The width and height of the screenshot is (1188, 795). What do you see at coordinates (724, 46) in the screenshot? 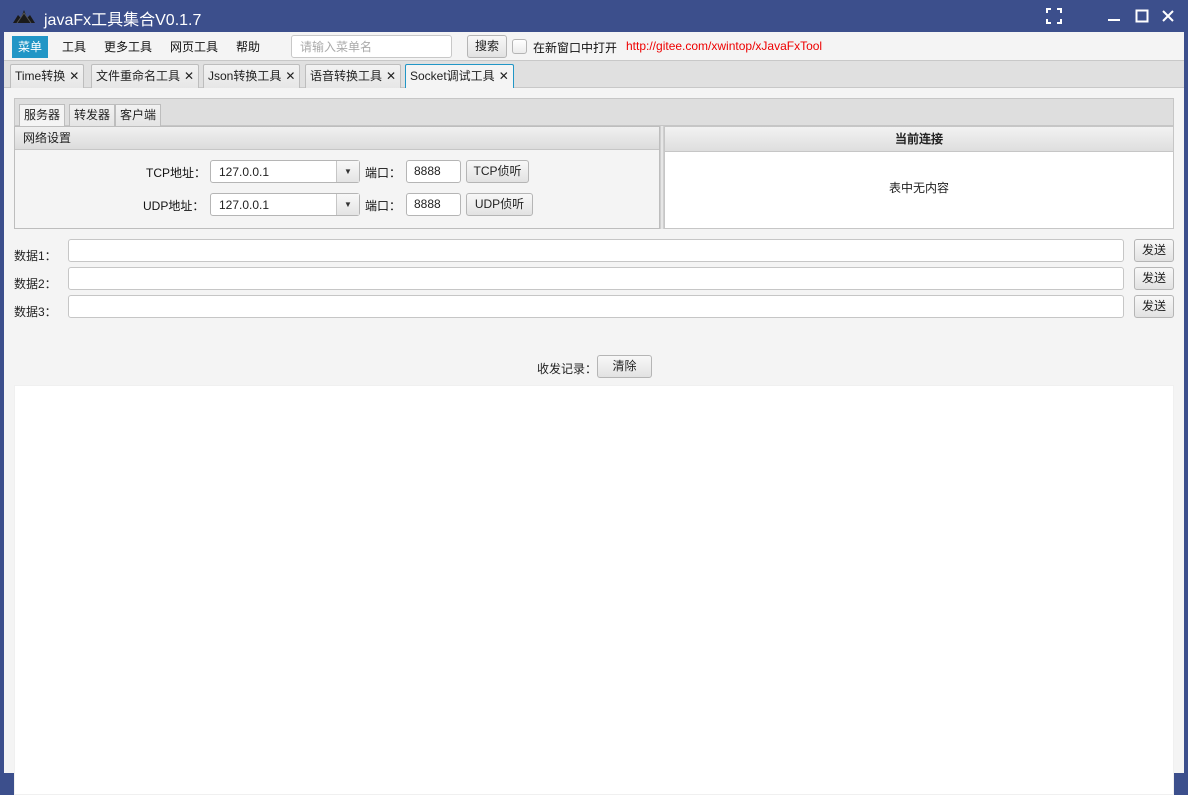
I see `gitee-link: http://gitee.com/xwintop/xJavaFxTool` at bounding box center [724, 46].